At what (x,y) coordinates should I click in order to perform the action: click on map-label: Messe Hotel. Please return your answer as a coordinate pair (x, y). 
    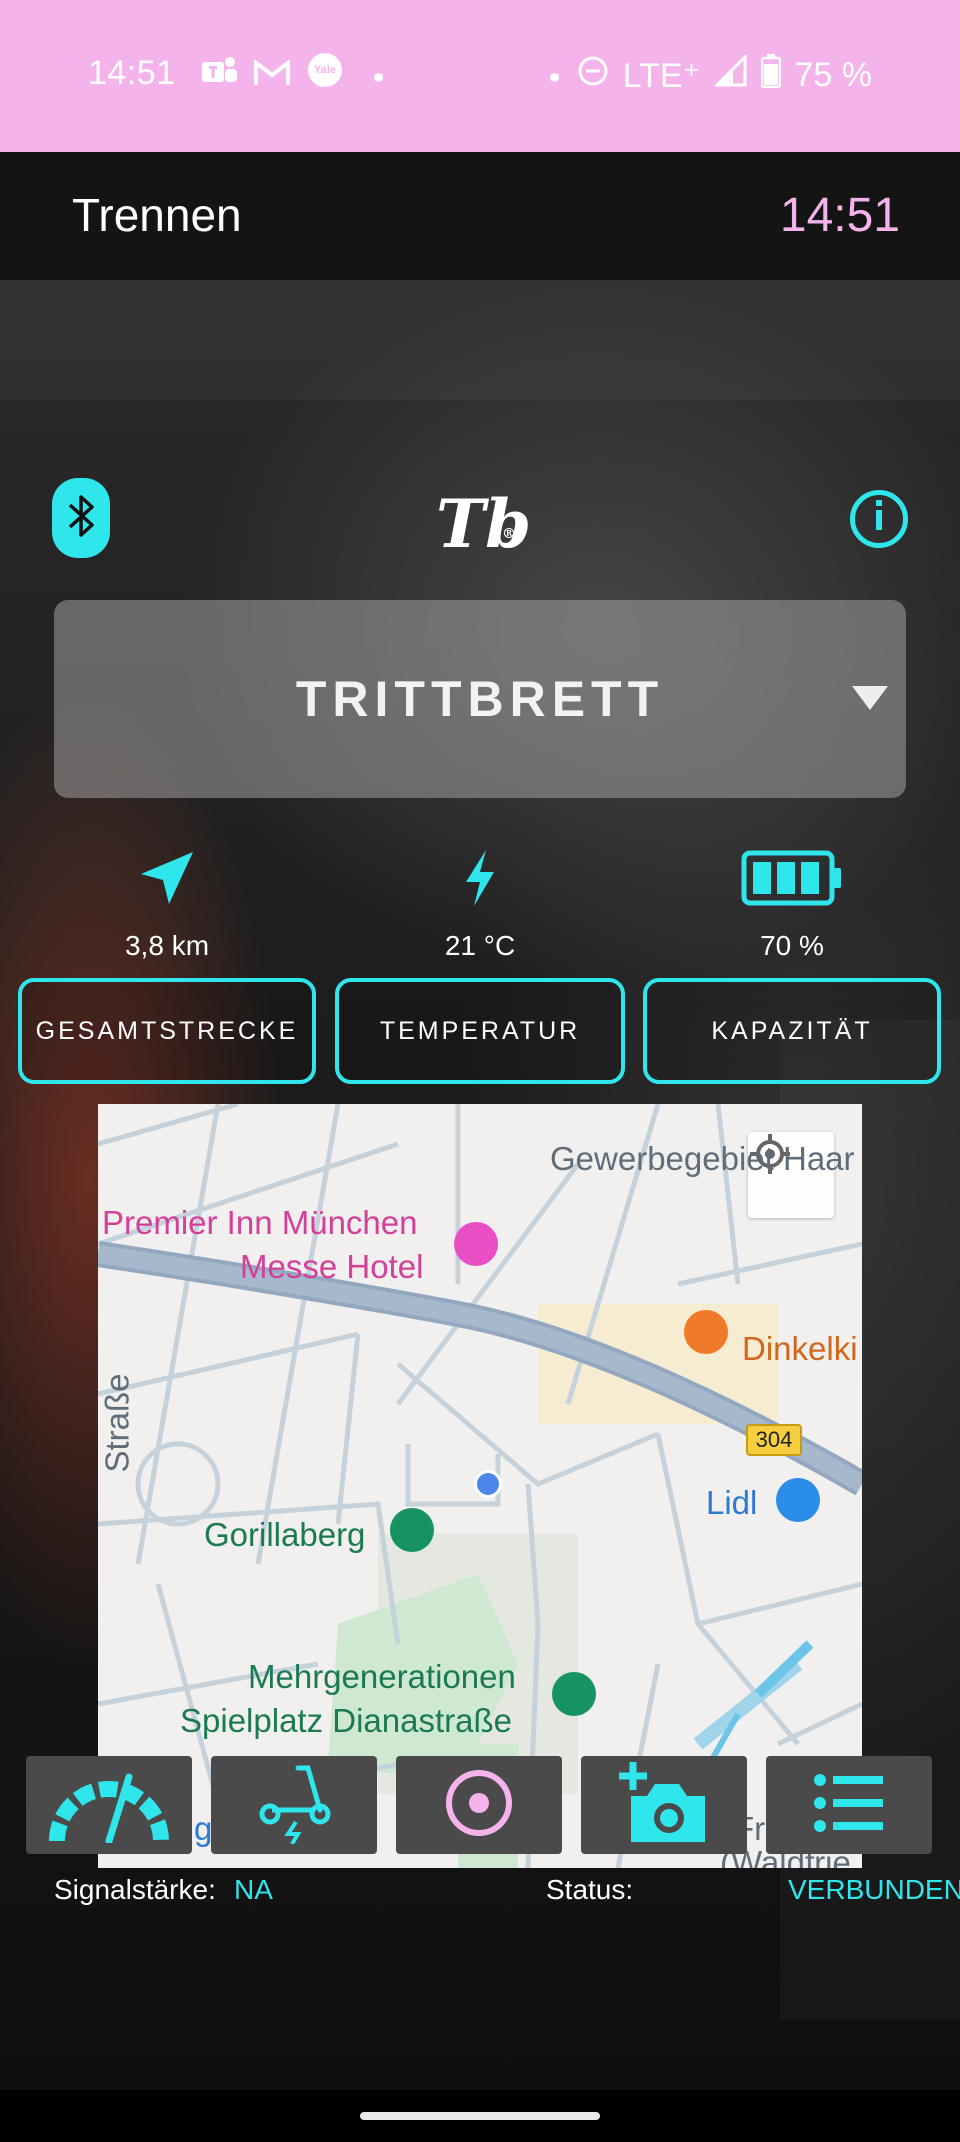
    Looking at the image, I should click on (332, 1266).